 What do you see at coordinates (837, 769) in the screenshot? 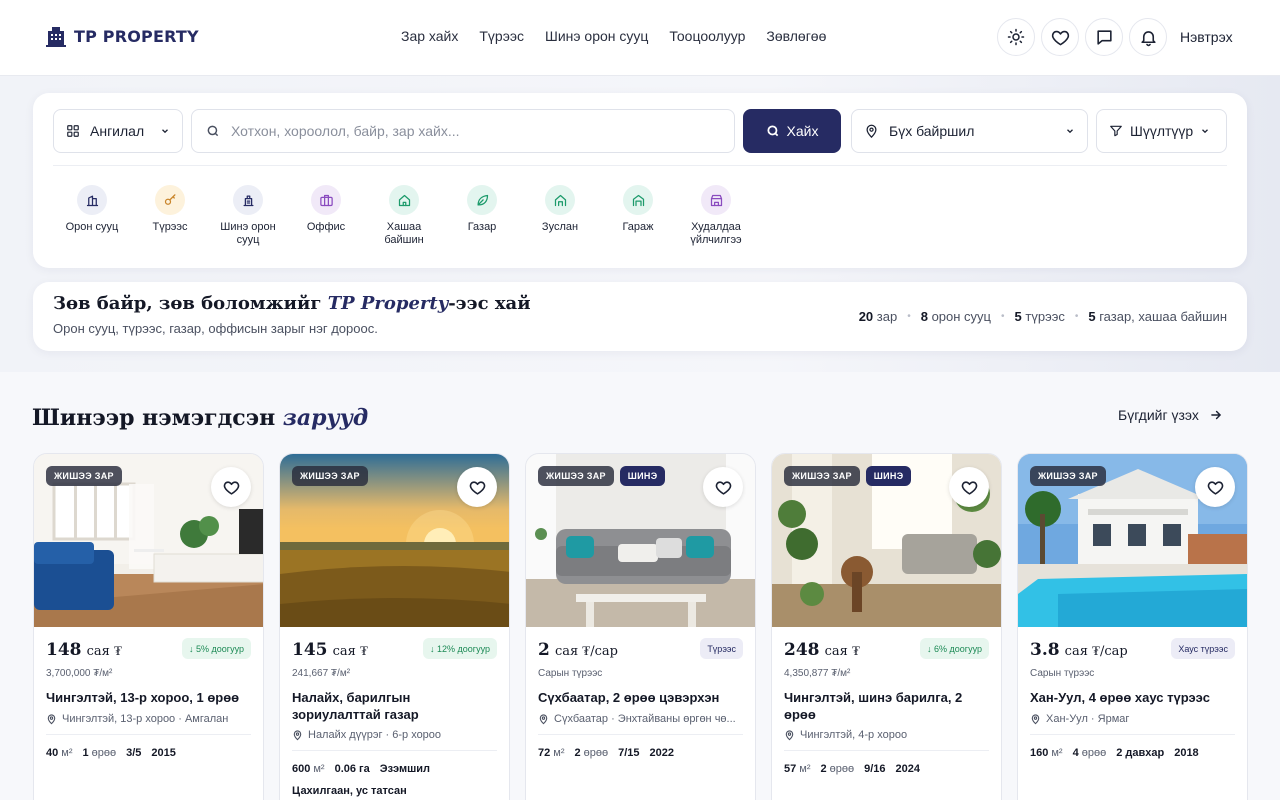
I see `spec-item: 2 өрөө` at bounding box center [837, 769].